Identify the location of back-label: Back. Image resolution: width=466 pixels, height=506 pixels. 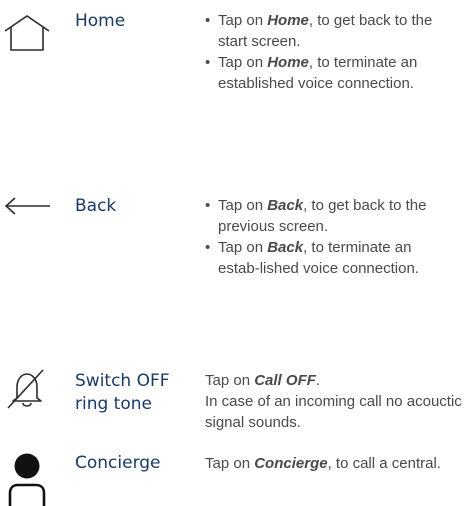
(96, 206).